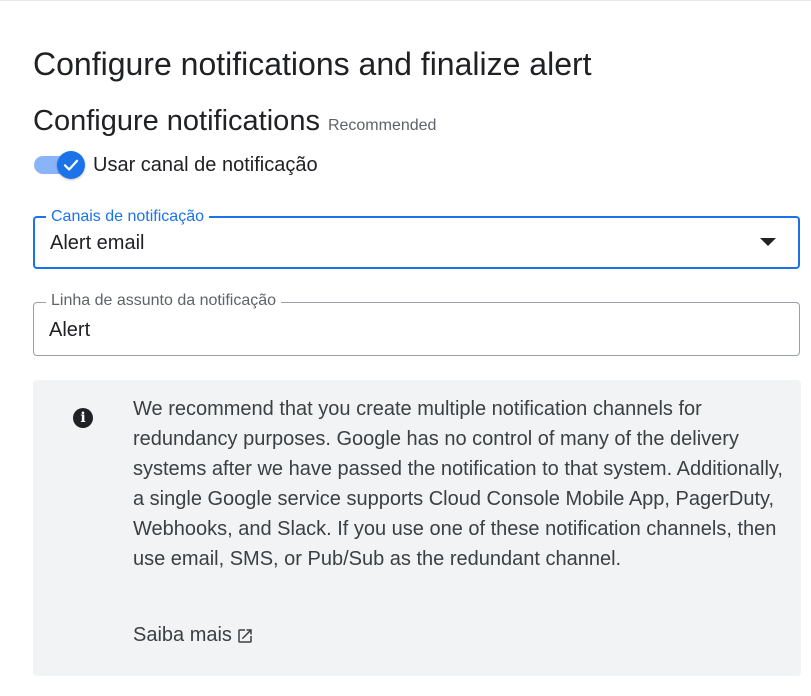 Image resolution: width=811 pixels, height=696 pixels. What do you see at coordinates (416, 329) in the screenshot?
I see `subject-line-input` at bounding box center [416, 329].